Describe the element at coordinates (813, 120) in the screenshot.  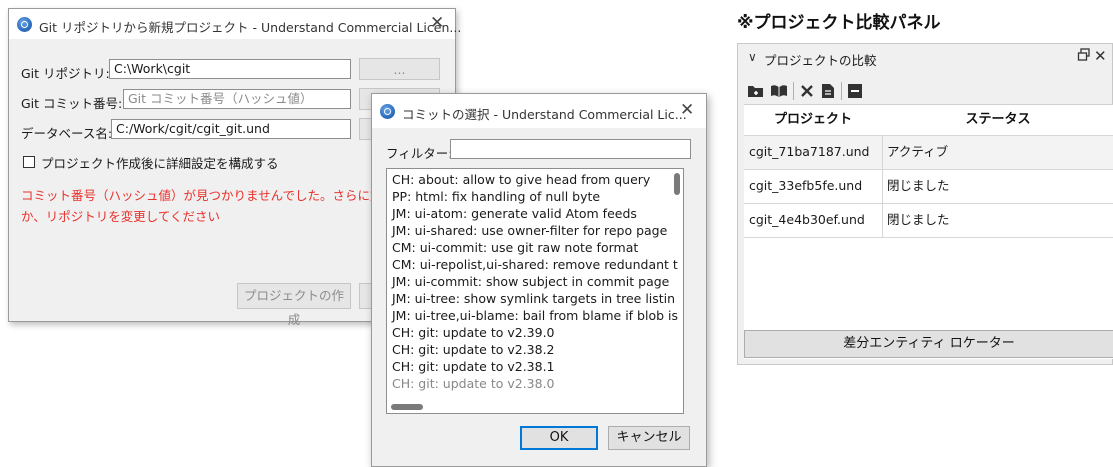
I see `column-header-project: プロジェクト` at that location.